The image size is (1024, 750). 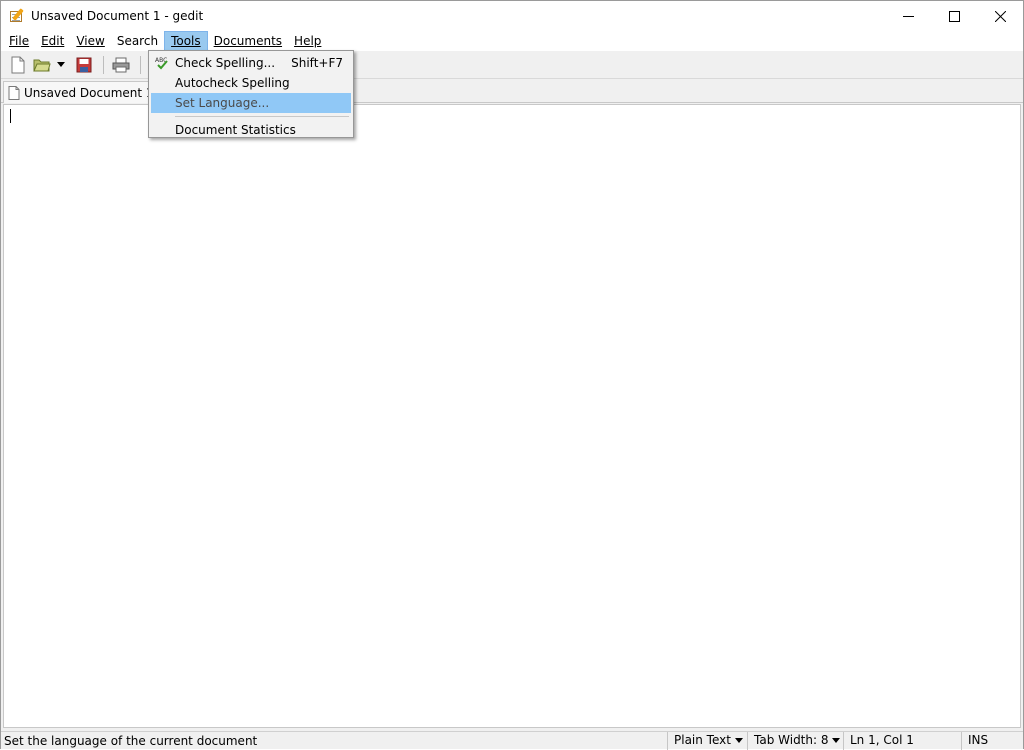 I want to click on menu-view: View, so click(x=90, y=41).